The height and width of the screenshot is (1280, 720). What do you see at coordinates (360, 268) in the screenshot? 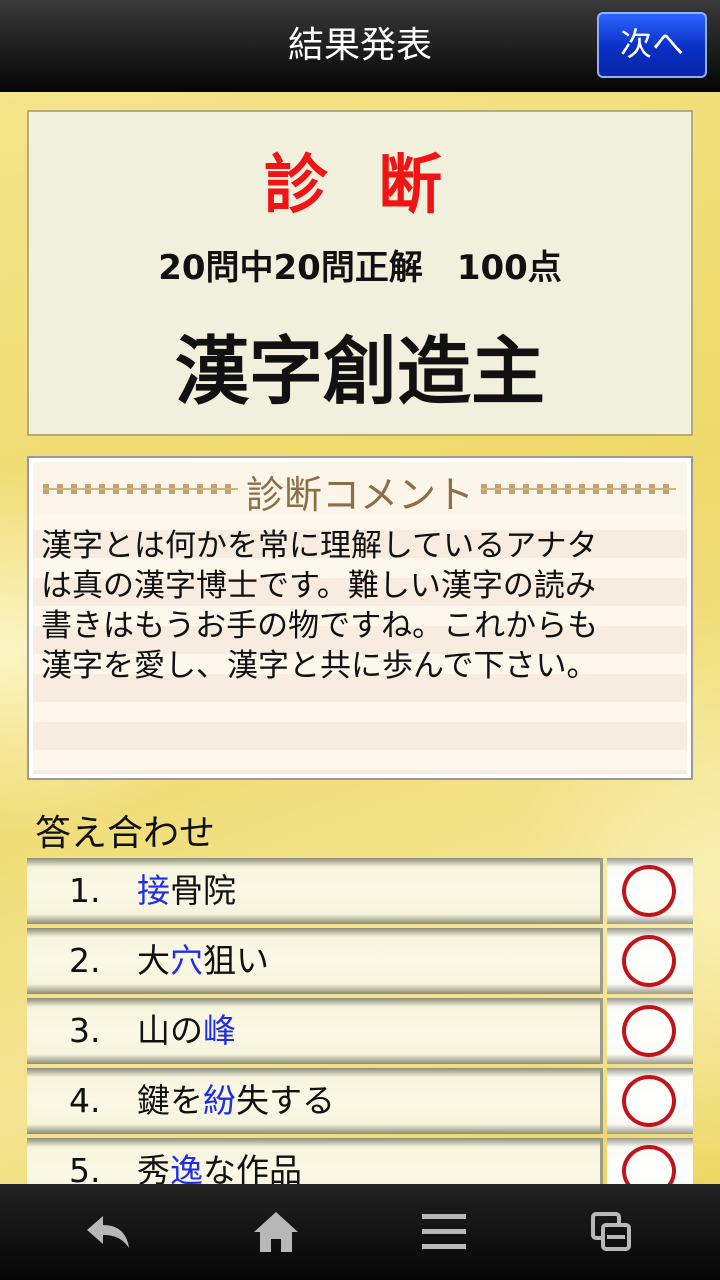
I see `score-text: 20問中20問正解 100点` at bounding box center [360, 268].